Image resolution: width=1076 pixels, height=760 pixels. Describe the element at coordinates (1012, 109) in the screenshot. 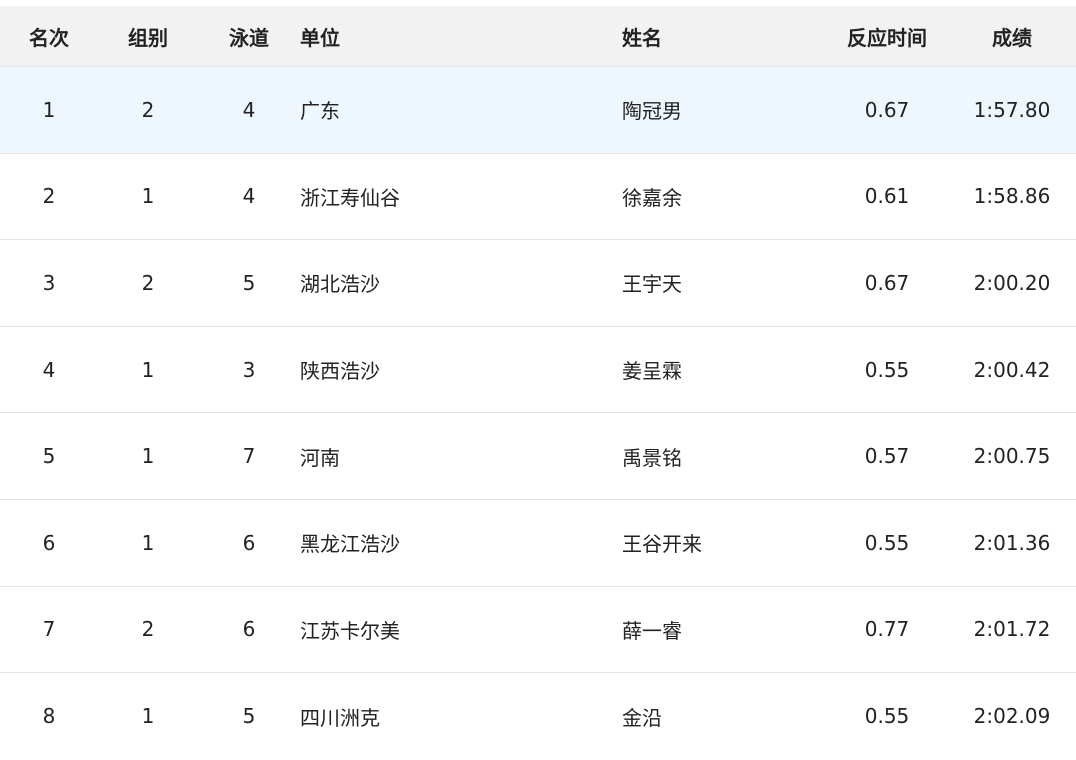

I see `result-cell: 1:57.80` at that location.